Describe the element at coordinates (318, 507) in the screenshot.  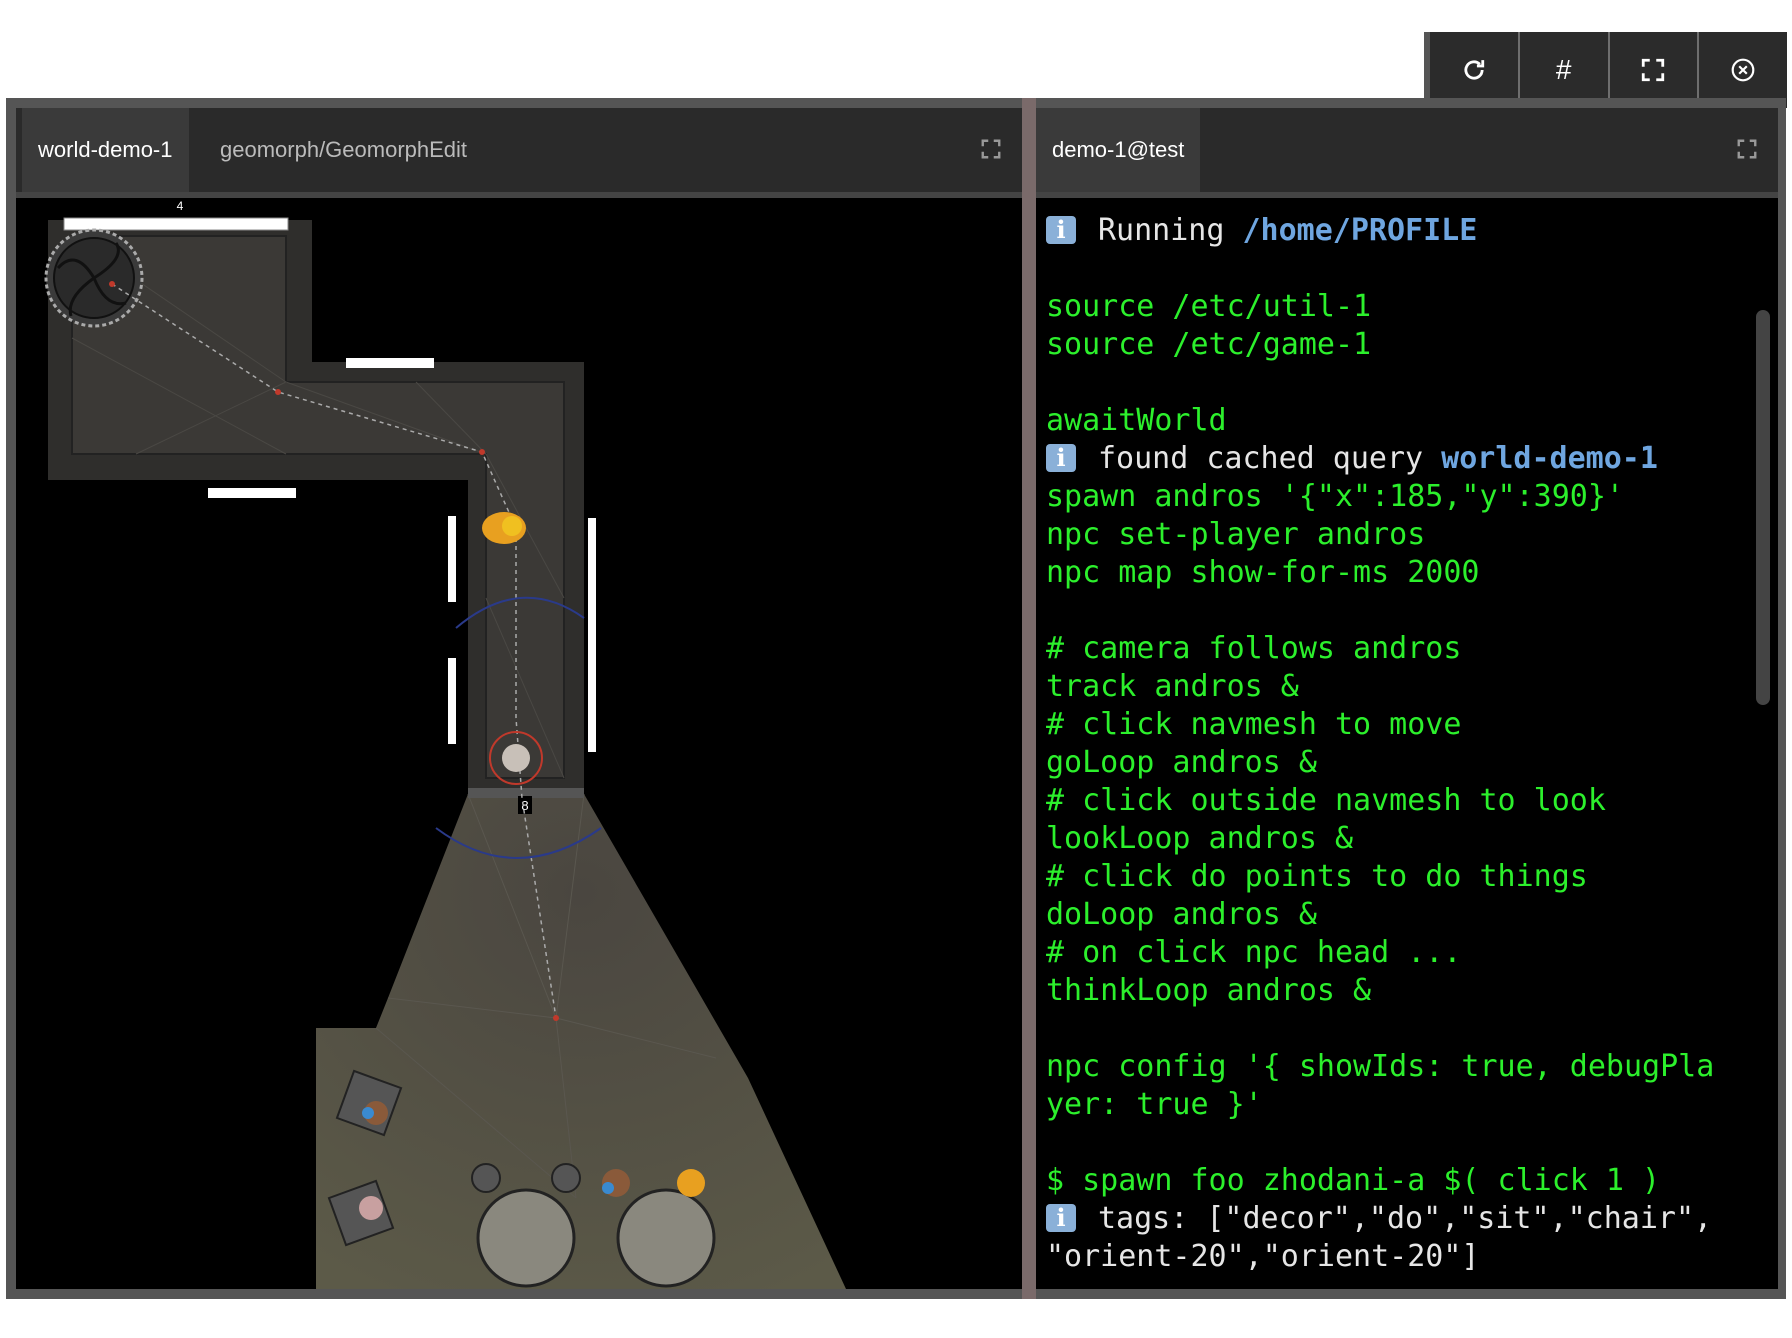
I see `room-floor-upper-inner` at that location.